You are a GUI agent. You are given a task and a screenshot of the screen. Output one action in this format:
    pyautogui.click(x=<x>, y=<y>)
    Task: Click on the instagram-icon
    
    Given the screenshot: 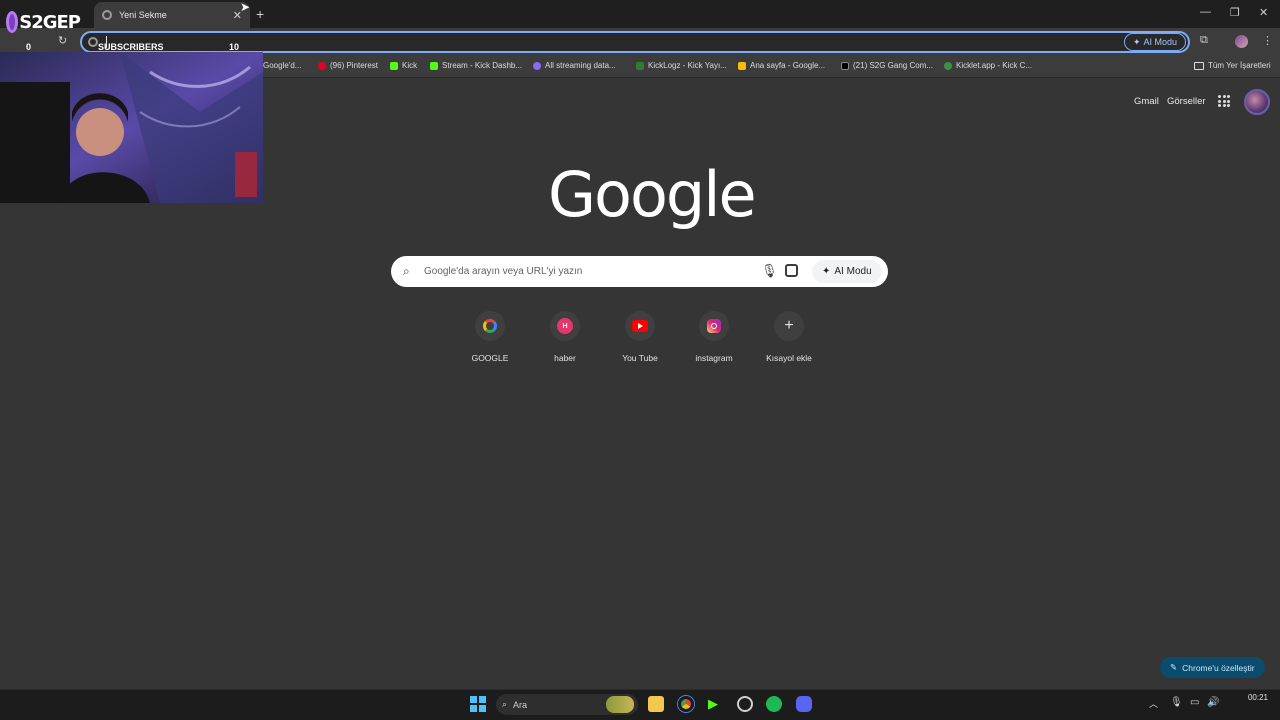 What is the action you would take?
    pyautogui.click(x=714, y=326)
    